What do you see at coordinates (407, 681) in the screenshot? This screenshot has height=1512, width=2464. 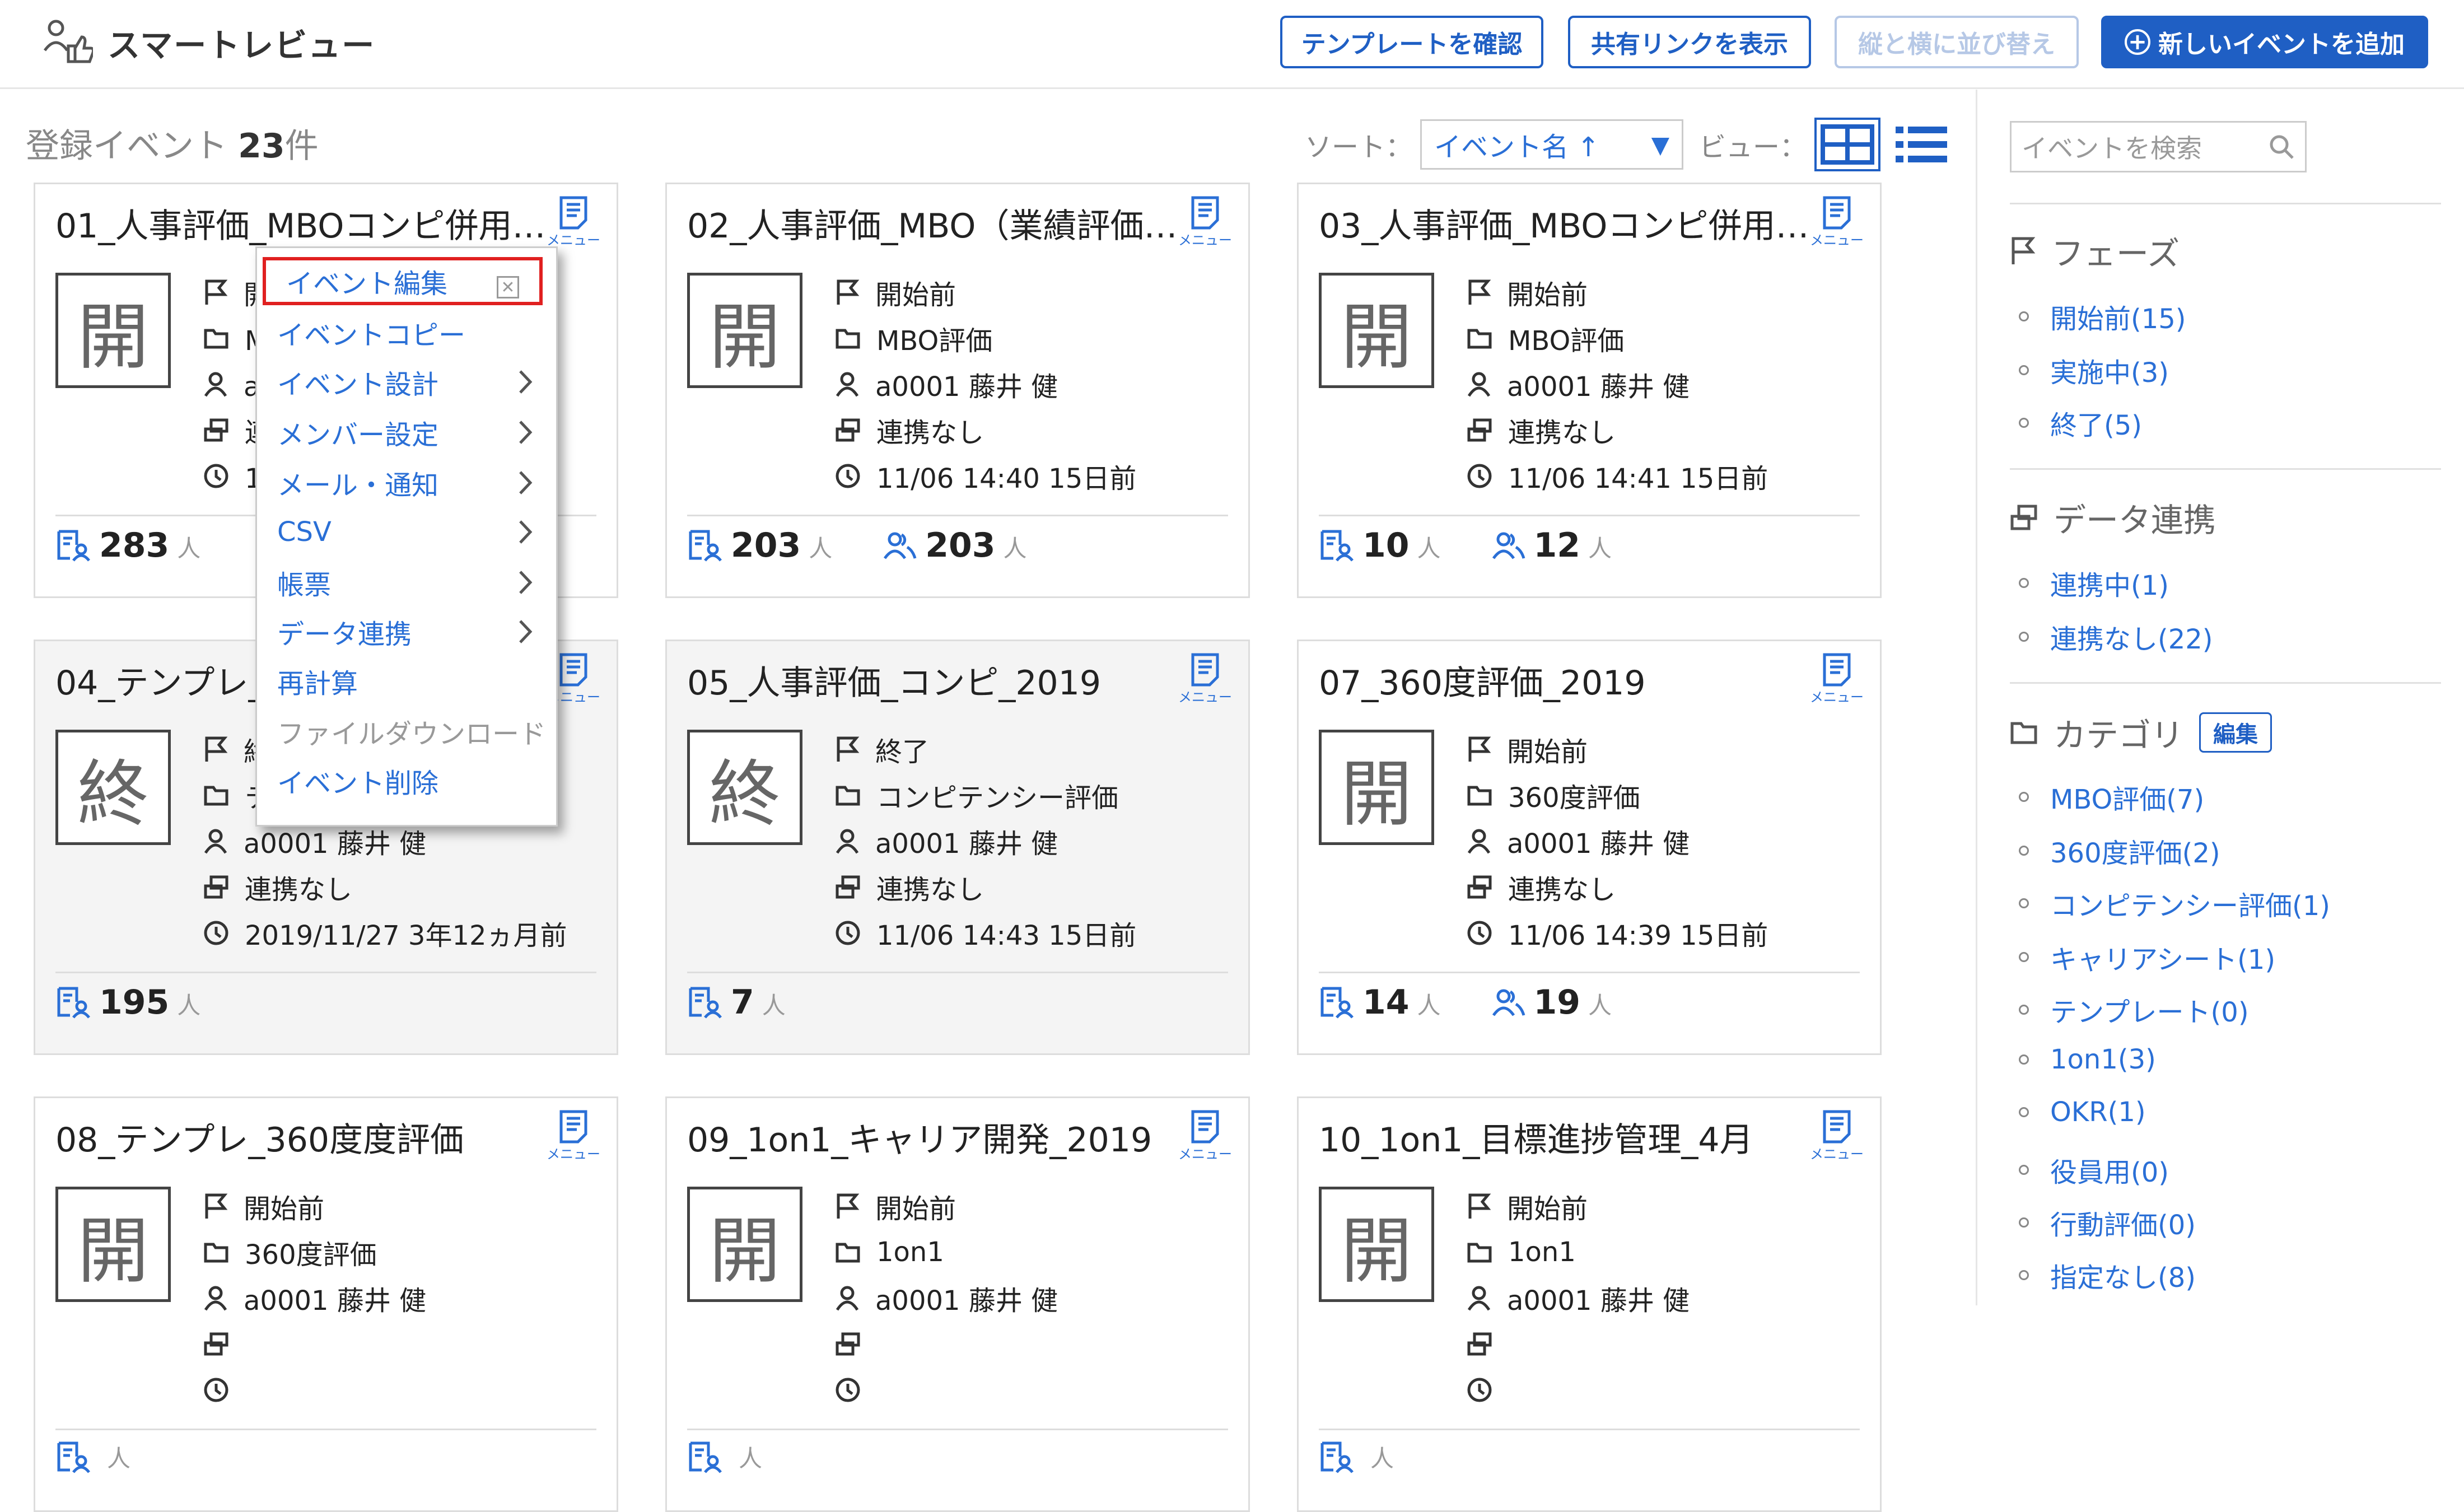 I see `menu-recalculate: 再計算` at bounding box center [407, 681].